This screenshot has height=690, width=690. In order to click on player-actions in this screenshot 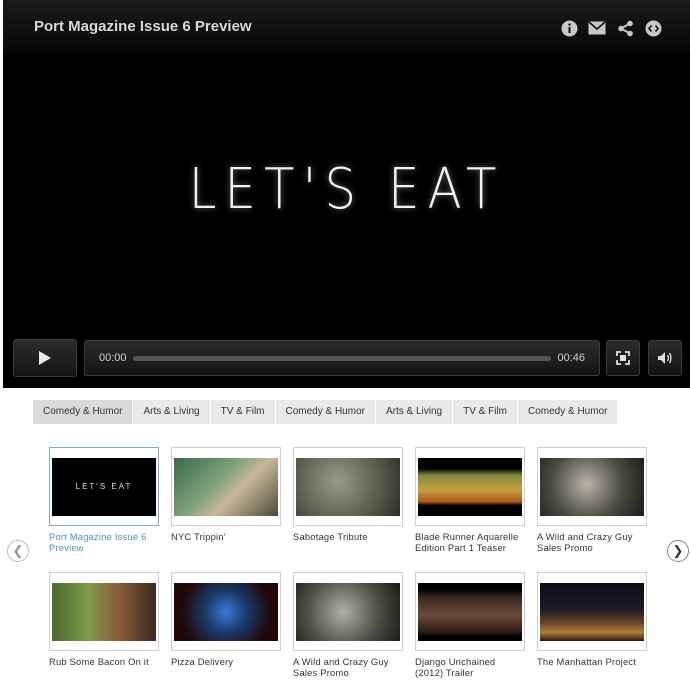, I will do `click(611, 28)`.